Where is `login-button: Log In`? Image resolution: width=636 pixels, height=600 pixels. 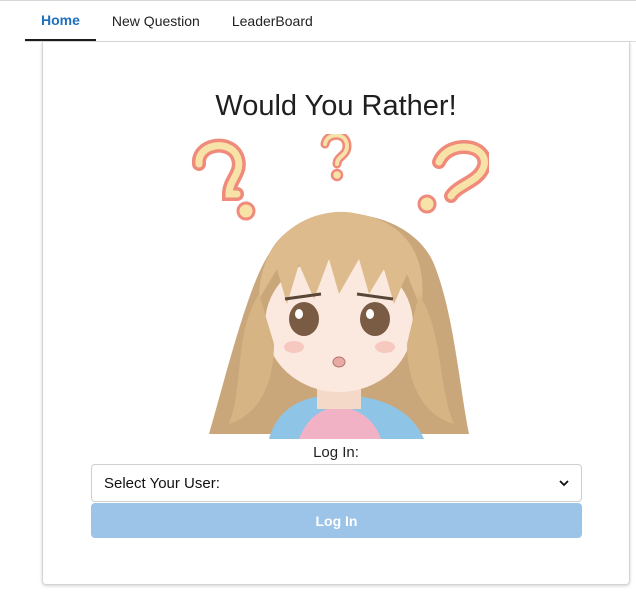
login-button: Log In is located at coordinates (336, 520).